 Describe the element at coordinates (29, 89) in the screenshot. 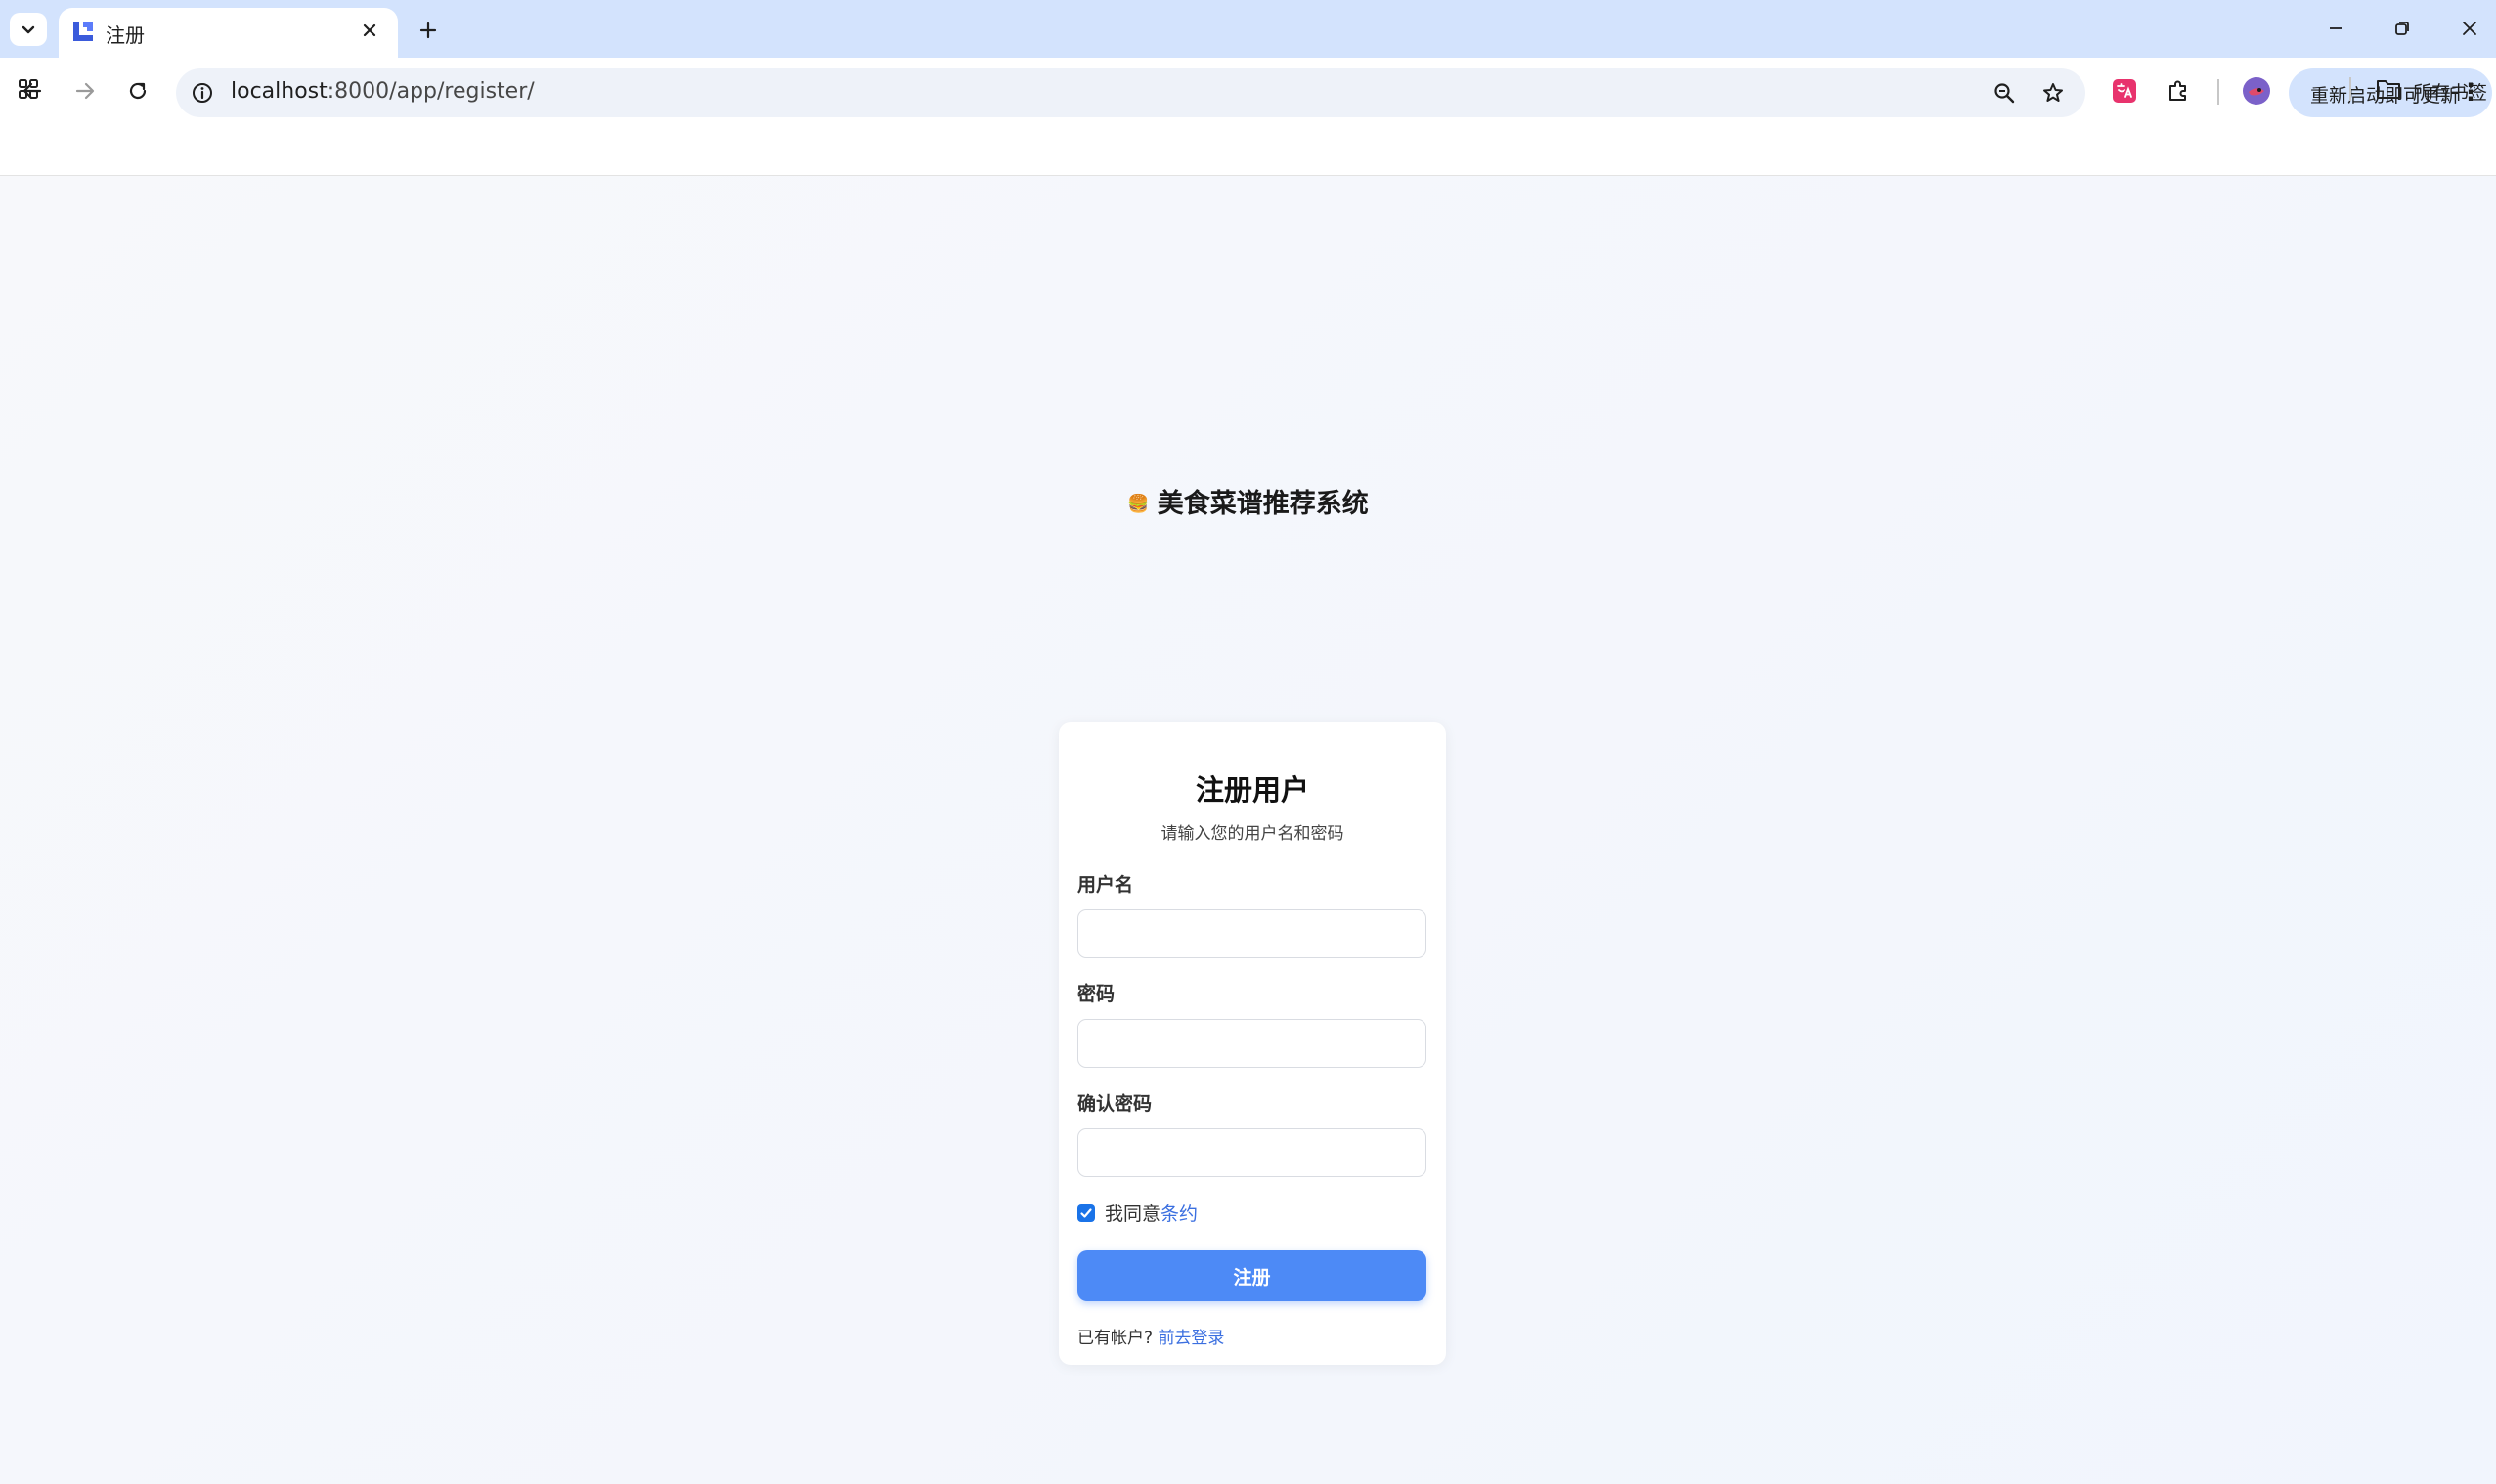

I see `grid-icon` at that location.